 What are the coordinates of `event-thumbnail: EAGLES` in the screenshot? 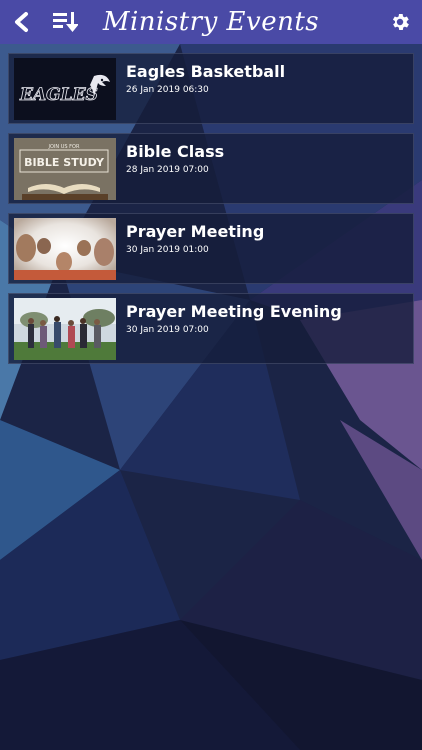 It's located at (65, 89).